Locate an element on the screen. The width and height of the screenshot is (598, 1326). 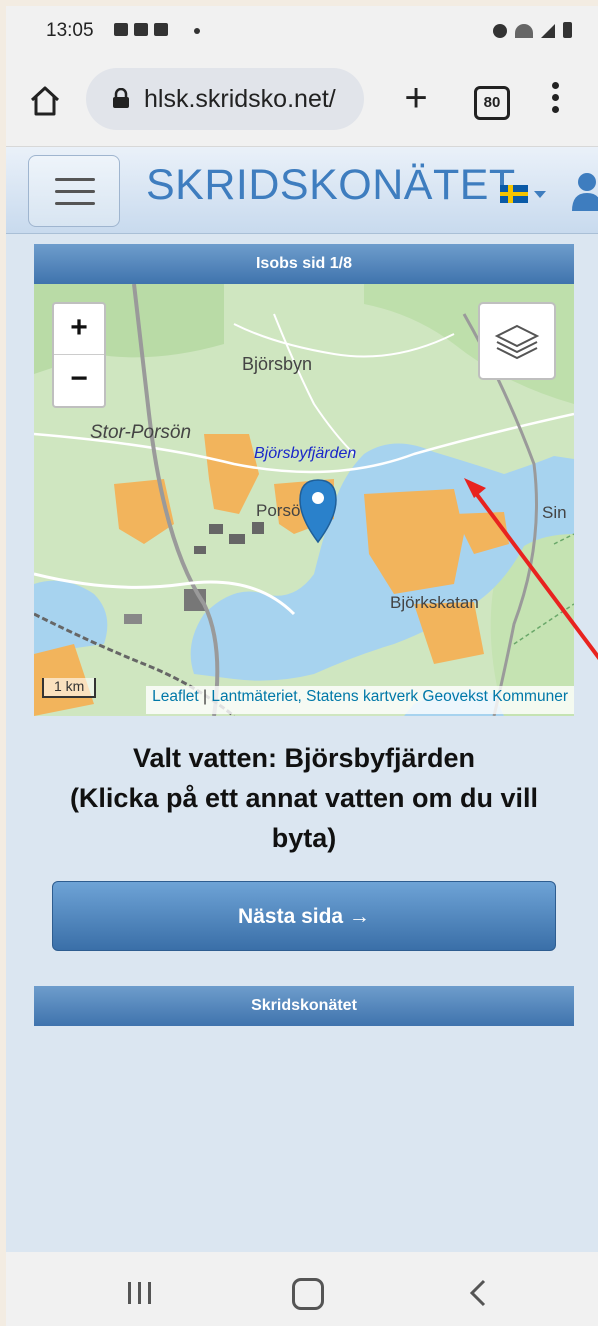
wifi-icon is located at coordinates (524, 31).